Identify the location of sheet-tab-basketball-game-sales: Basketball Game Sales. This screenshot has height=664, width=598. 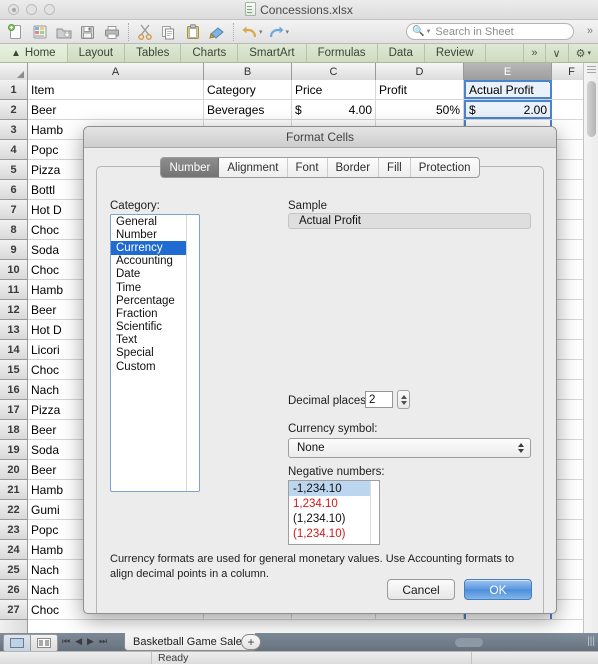
(190, 642).